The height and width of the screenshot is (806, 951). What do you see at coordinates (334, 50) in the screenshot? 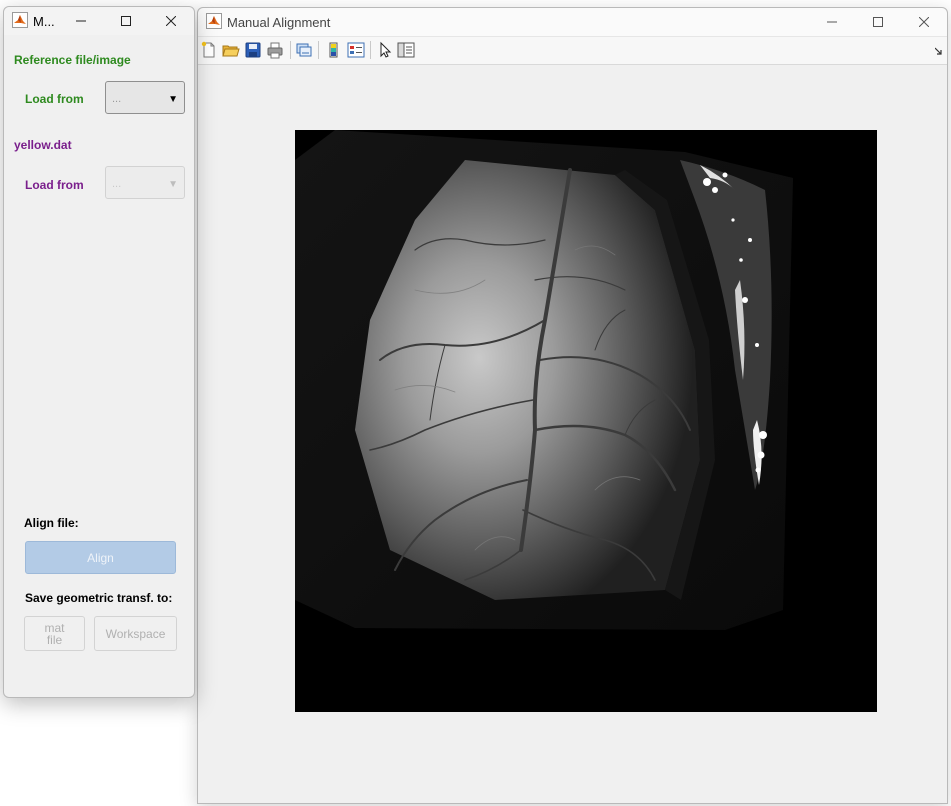
I see `insert-colorbar-icon` at bounding box center [334, 50].